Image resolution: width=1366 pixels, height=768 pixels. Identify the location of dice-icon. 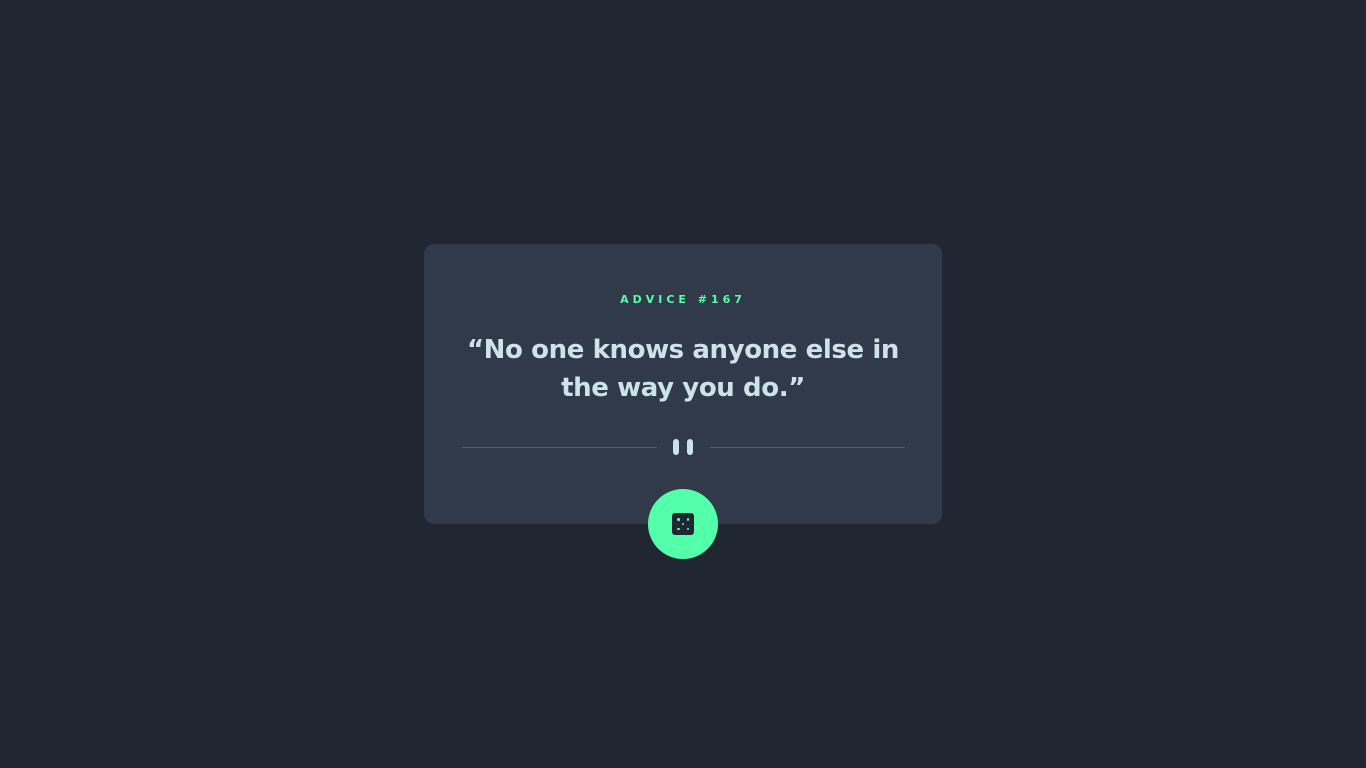
(683, 524).